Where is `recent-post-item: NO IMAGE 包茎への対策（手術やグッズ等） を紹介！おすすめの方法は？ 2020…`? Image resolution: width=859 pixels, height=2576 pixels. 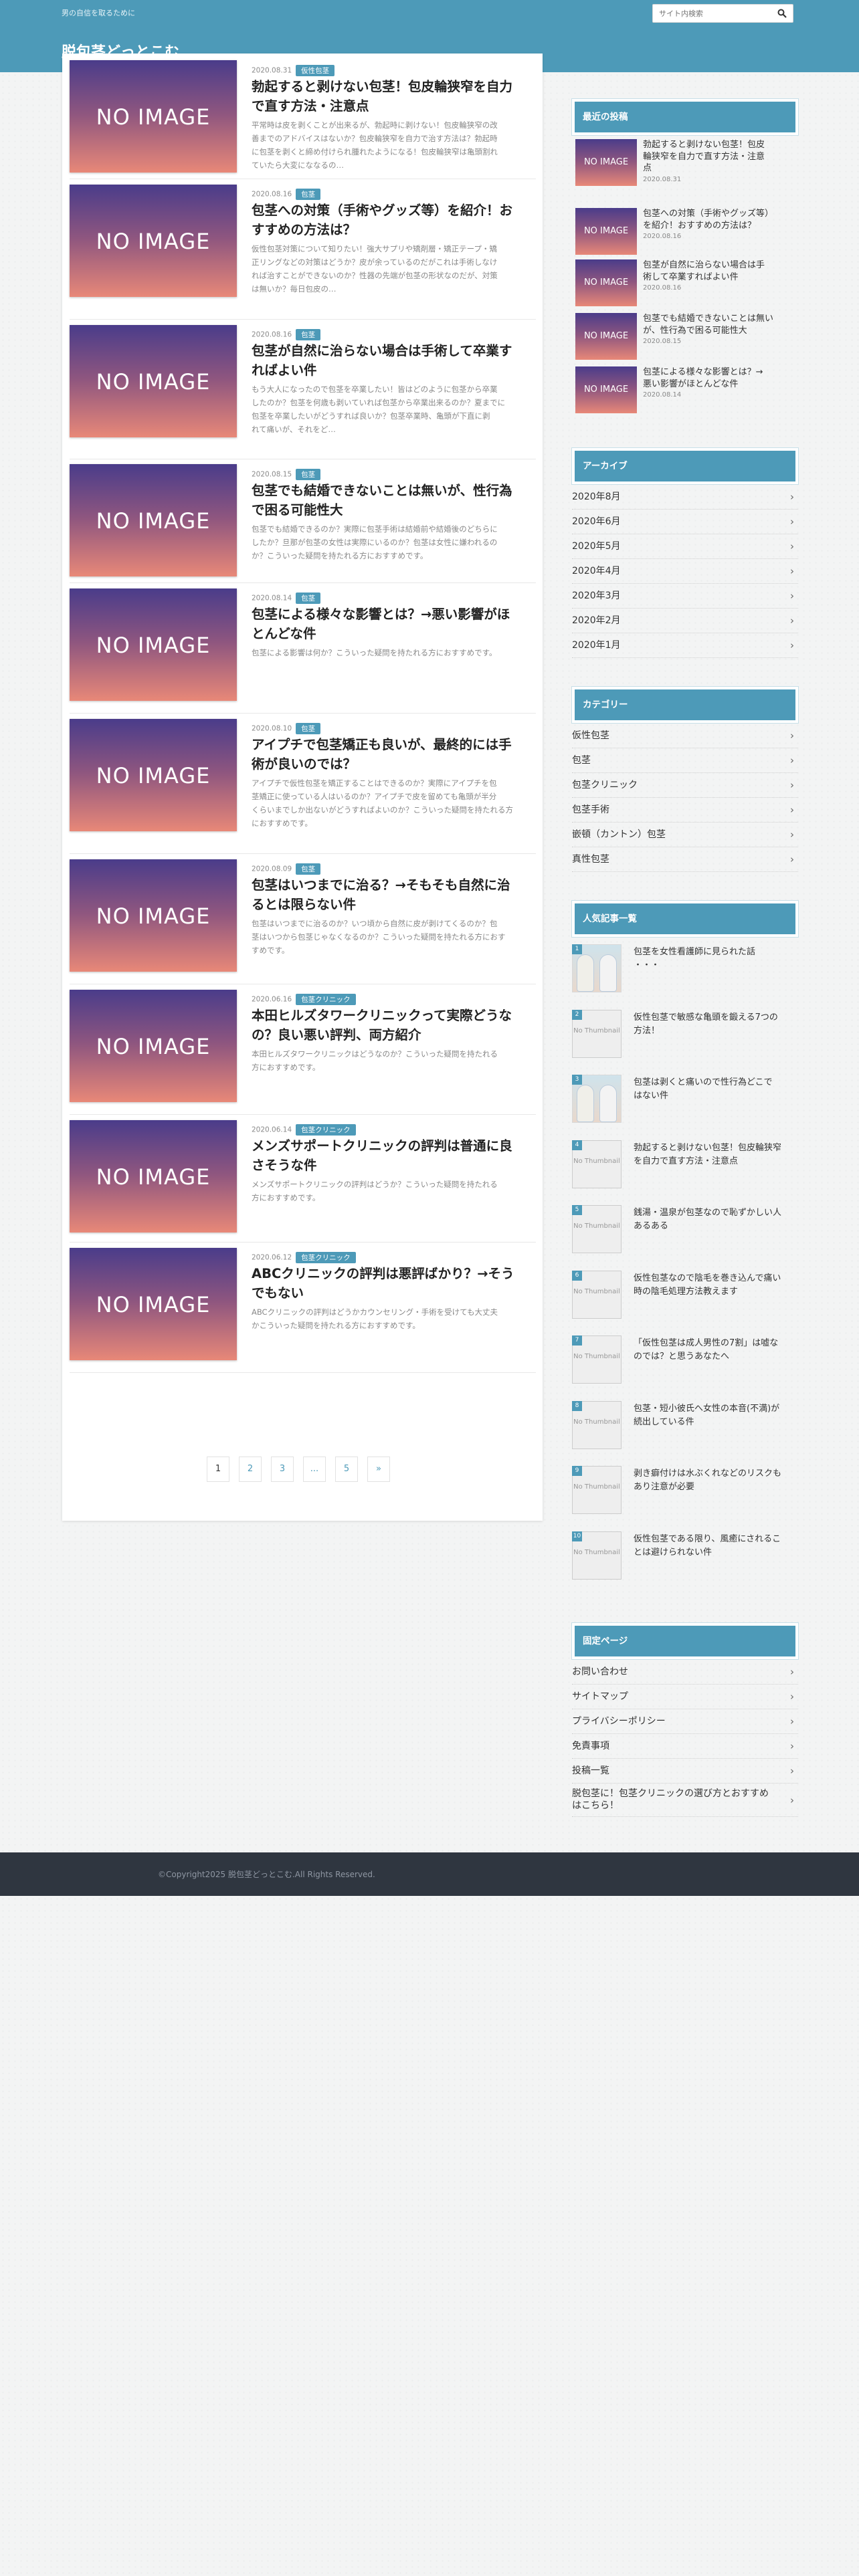 recent-post-item: NO IMAGE 包茎への対策（手術やグッズ等） を紹介！おすすめの方法は？ 2020… is located at coordinates (685, 232).